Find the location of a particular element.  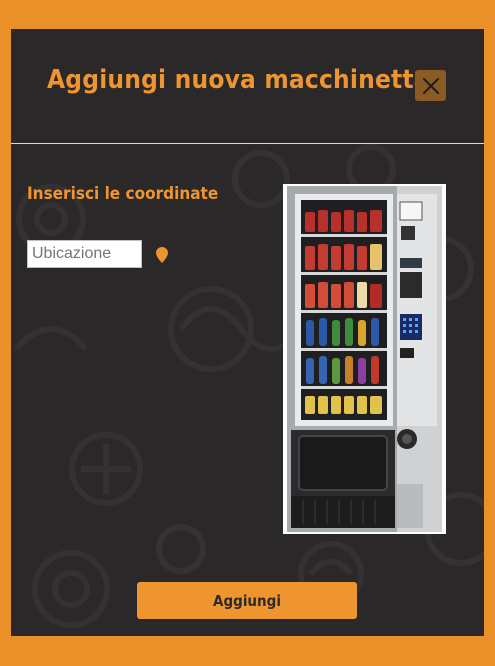

modal-title: Aggiungi nuova macchinetta is located at coordinates (238, 80).